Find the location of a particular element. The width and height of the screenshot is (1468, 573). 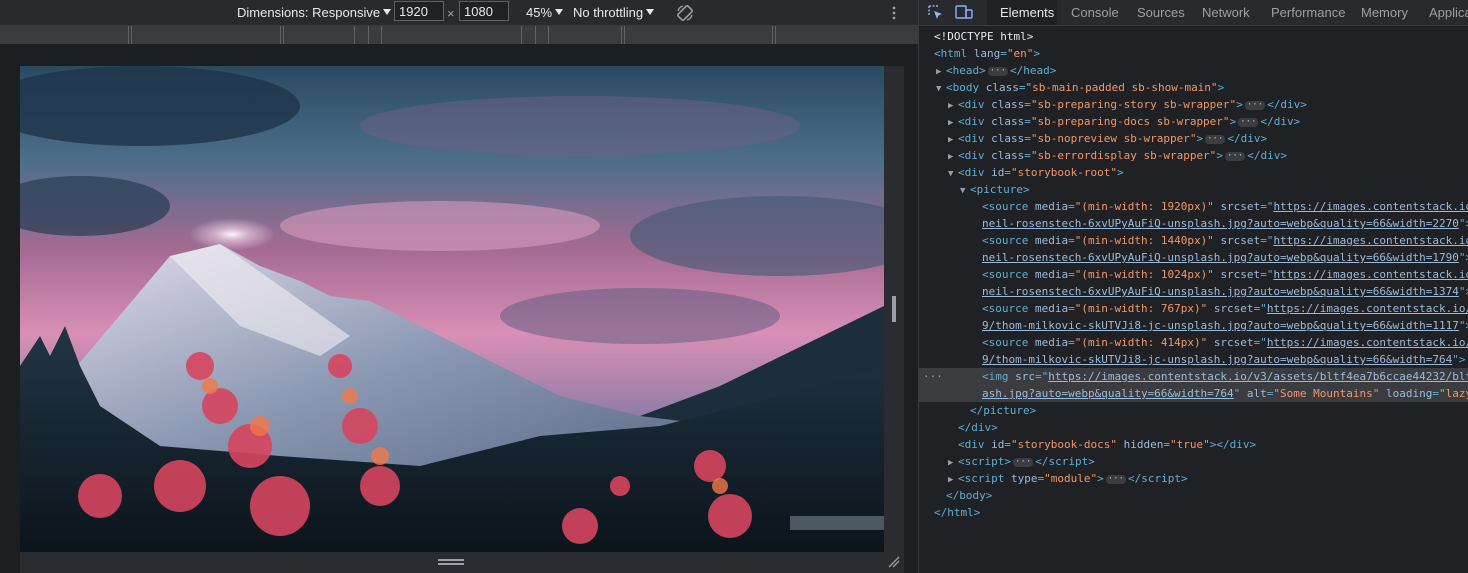

zoom-value: 45% is located at coordinates (539, 12).